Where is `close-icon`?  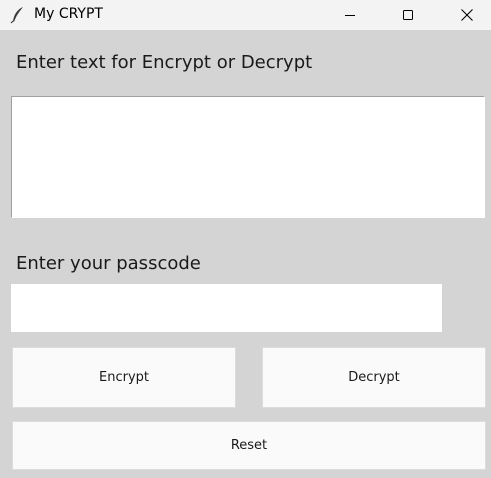
close-icon is located at coordinates (467, 15).